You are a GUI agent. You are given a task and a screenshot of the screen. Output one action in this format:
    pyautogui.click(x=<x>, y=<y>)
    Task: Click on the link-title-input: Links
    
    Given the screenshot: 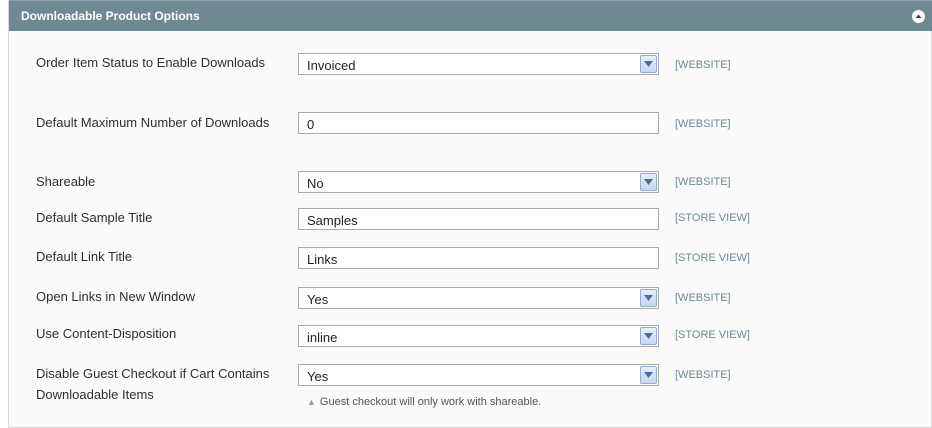 What is the action you would take?
    pyautogui.click(x=478, y=258)
    